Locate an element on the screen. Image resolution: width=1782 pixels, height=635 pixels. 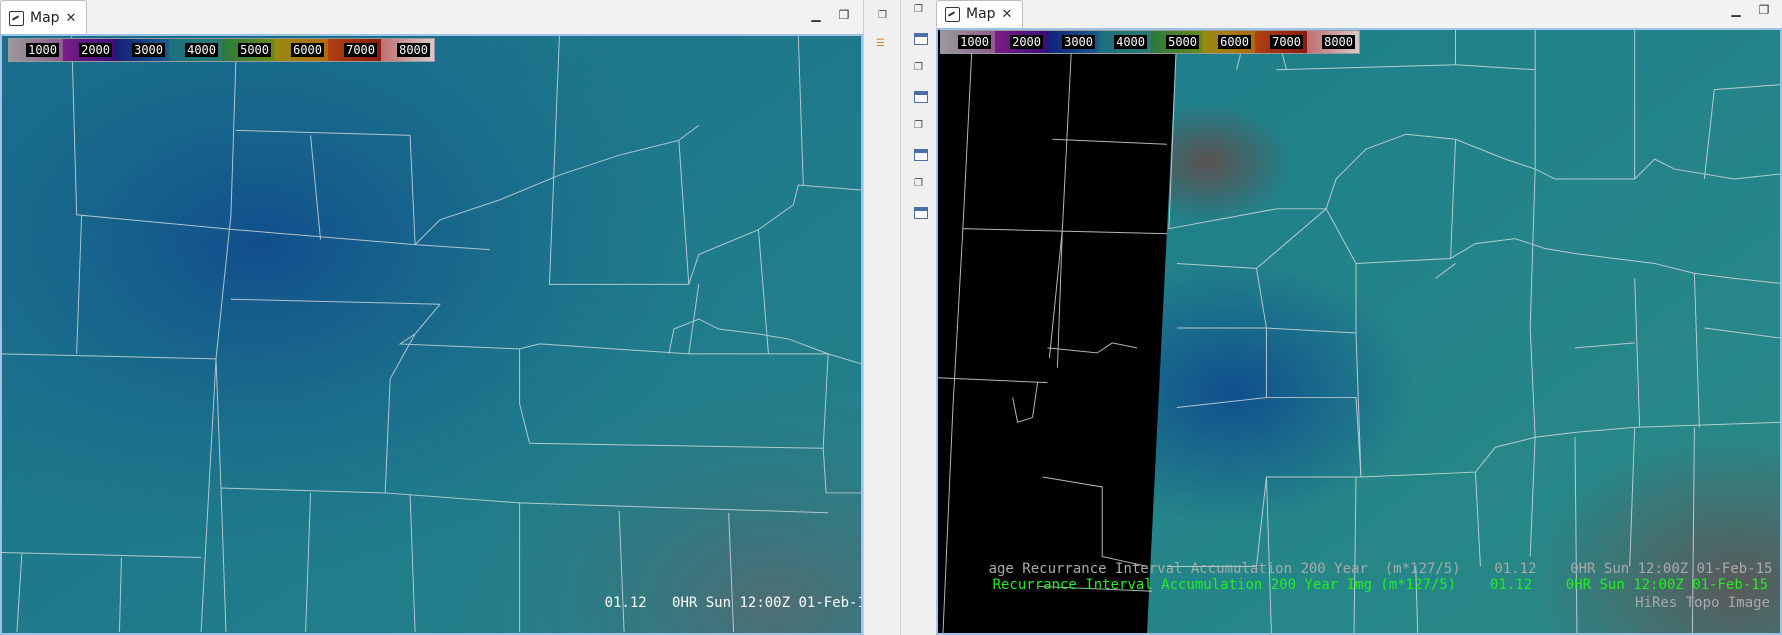
right-tab-bar: Map ✕ ▁ ❐ is located at coordinates (1359, 14).